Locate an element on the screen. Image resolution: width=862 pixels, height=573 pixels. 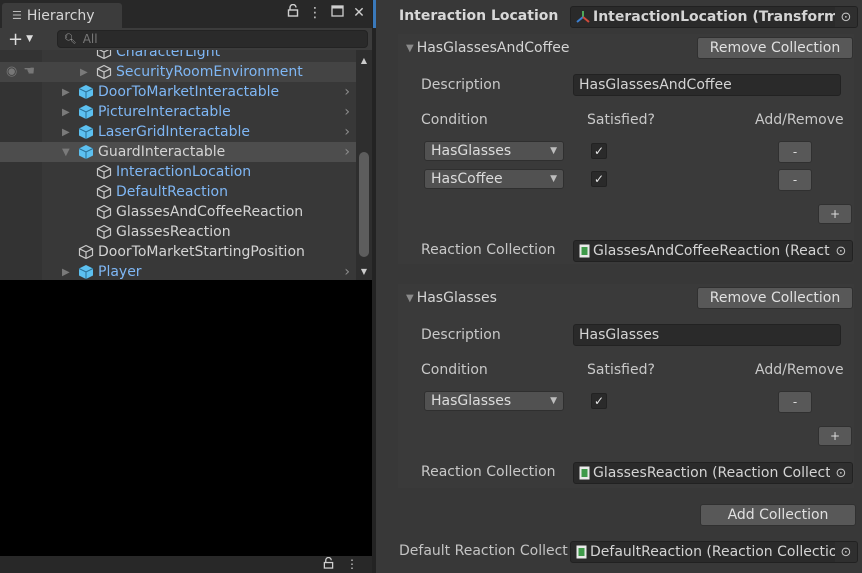
pickability-hand-icon: ☚ is located at coordinates (29, 71).